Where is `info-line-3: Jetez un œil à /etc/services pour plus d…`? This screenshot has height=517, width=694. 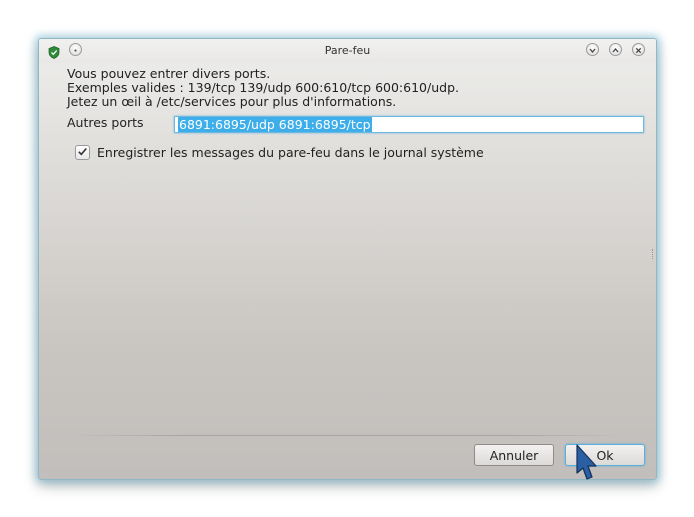
info-line-3: Jetez un œil à /etc/services pour plus d… is located at coordinates (232, 101).